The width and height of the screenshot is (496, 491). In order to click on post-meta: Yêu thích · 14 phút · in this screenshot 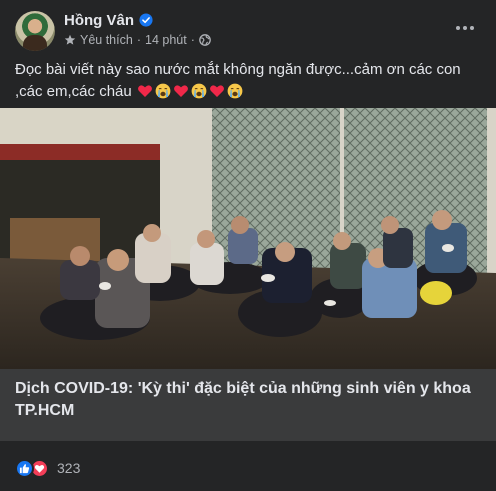, I will do `click(137, 40)`.